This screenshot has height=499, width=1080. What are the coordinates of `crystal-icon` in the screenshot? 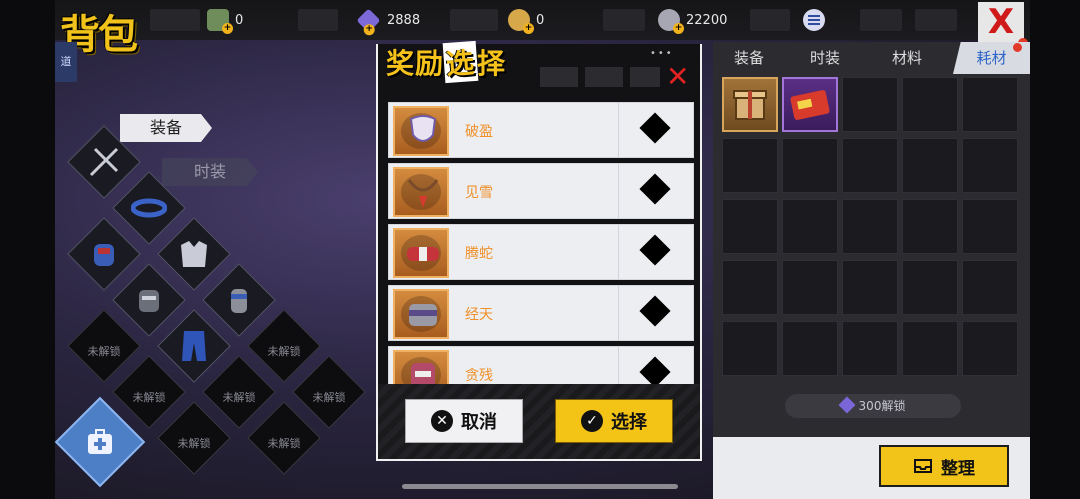 It's located at (847, 405).